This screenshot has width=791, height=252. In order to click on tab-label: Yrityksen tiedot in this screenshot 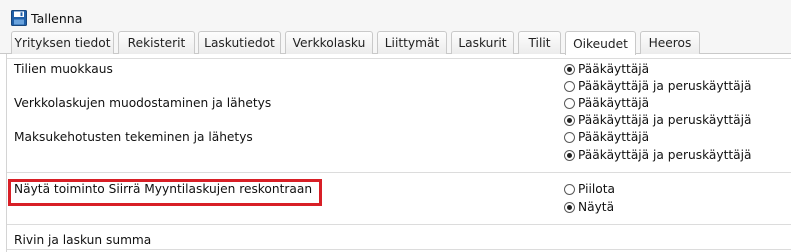, I will do `click(62, 43)`.